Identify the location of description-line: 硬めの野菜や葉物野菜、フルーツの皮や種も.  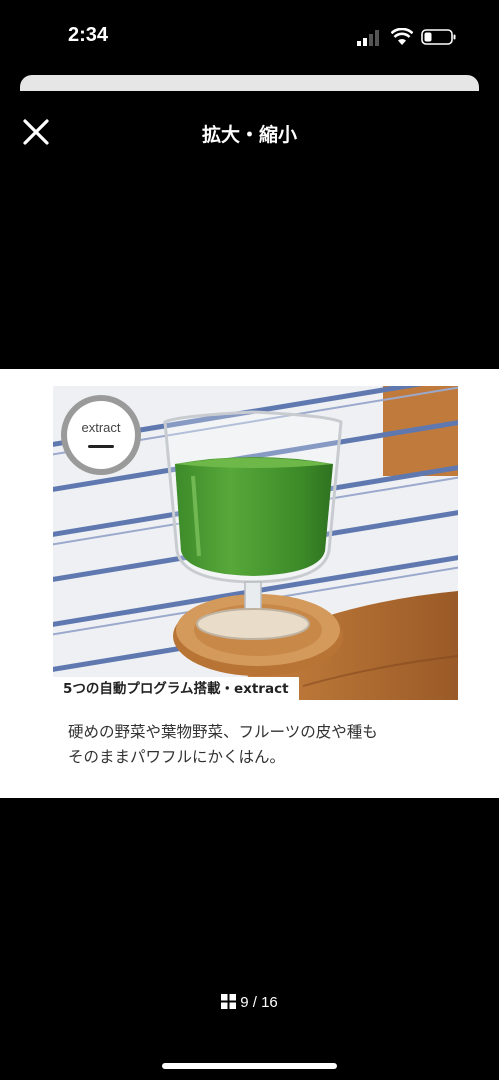
(223, 732).